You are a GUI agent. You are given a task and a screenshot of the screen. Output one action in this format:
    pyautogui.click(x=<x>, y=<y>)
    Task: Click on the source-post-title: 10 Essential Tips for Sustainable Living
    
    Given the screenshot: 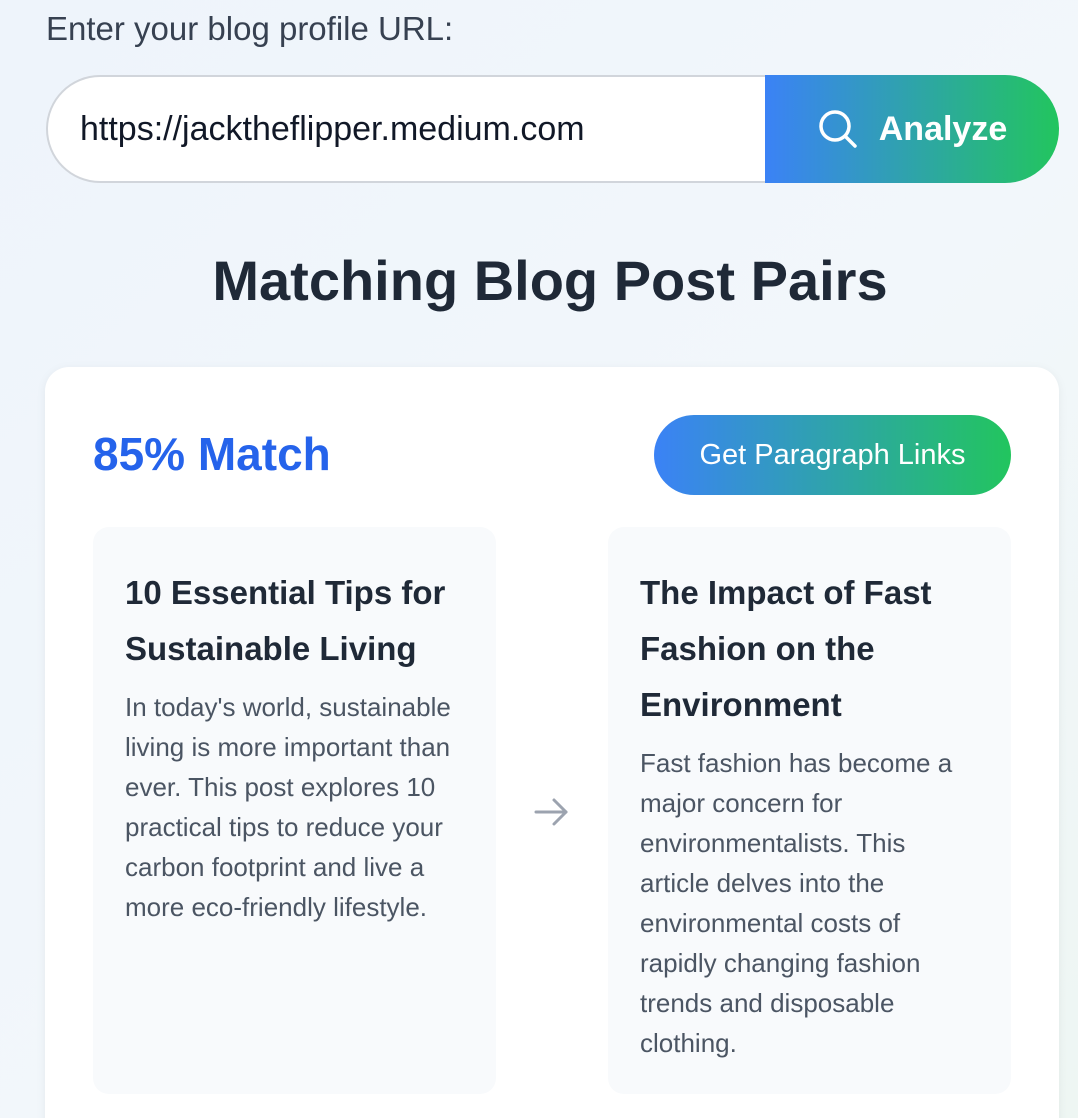 What is the action you would take?
    pyautogui.click(x=285, y=620)
    